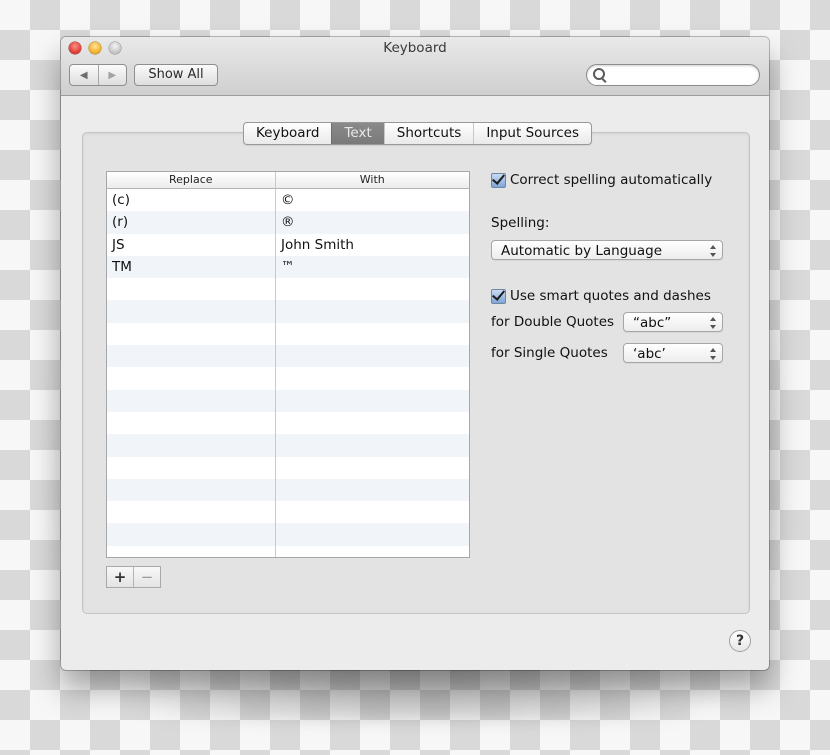 This screenshot has height=755, width=830. What do you see at coordinates (673, 353) in the screenshot?
I see `single-quotes-select: ‘abc’` at bounding box center [673, 353].